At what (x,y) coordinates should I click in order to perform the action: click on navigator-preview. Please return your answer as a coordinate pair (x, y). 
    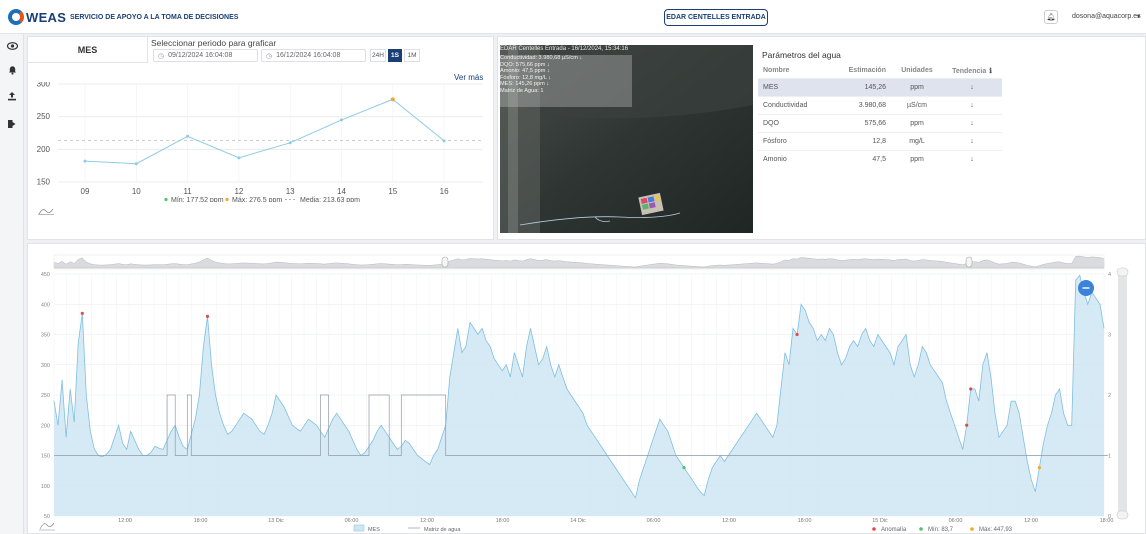
    Looking at the image, I should click on (579, 262).